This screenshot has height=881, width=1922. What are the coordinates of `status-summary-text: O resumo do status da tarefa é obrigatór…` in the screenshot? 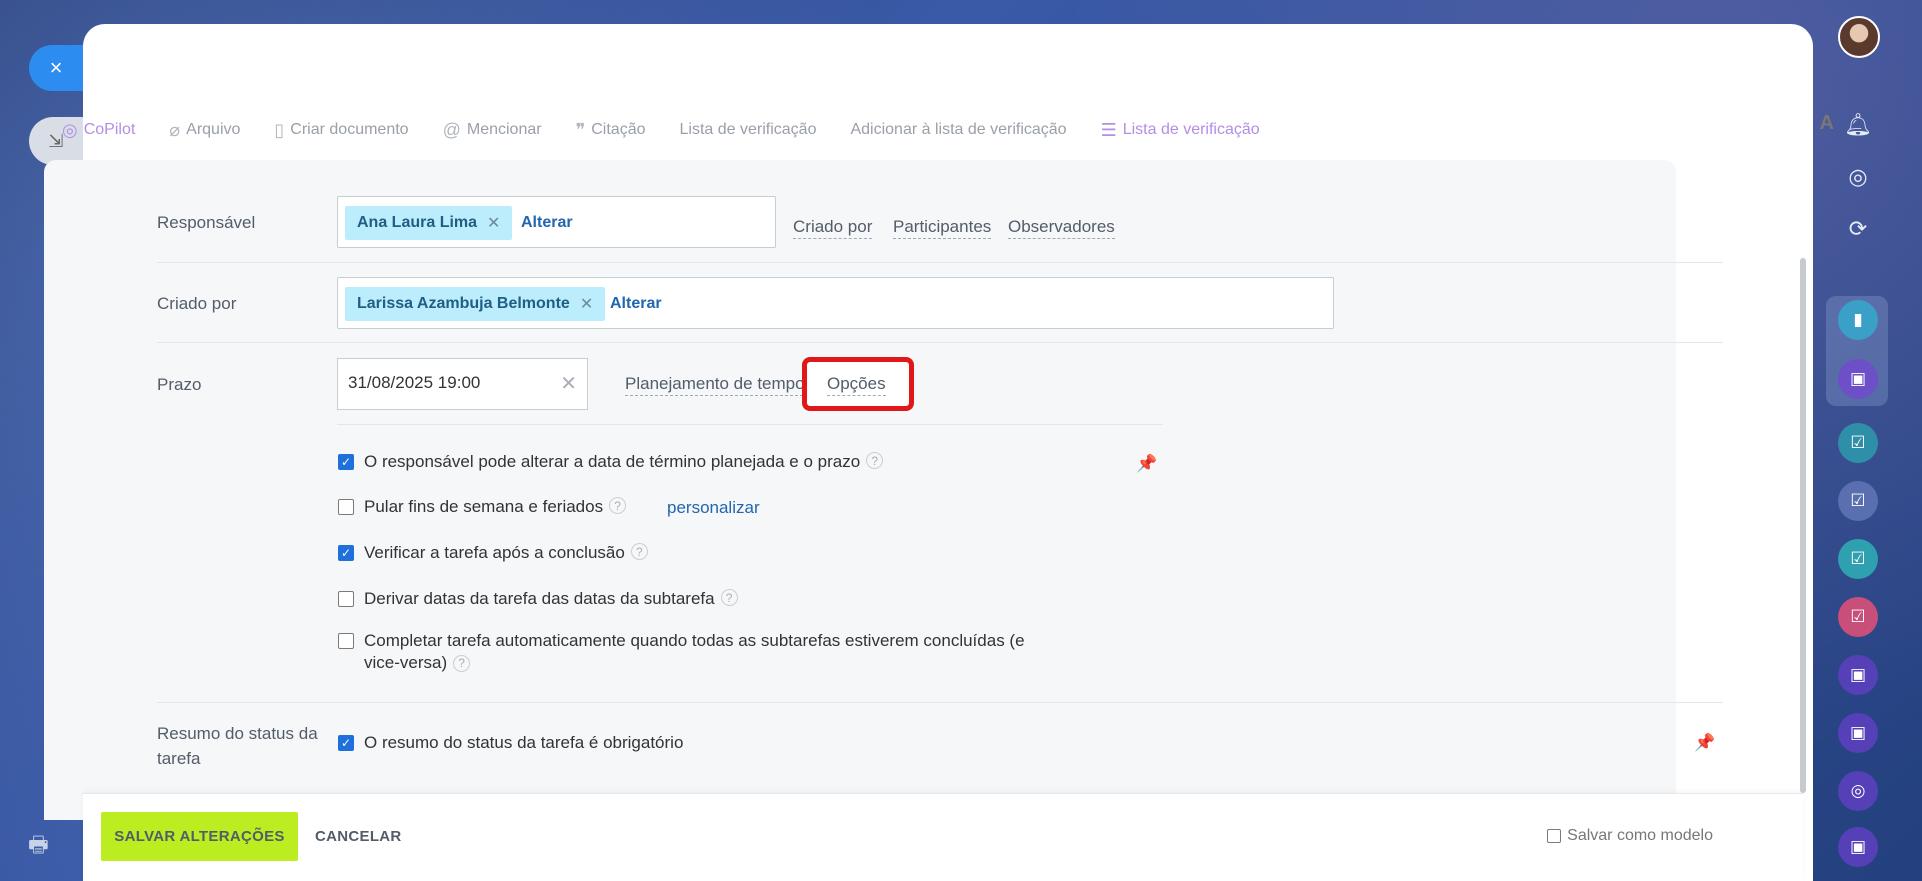 It's located at (524, 742).